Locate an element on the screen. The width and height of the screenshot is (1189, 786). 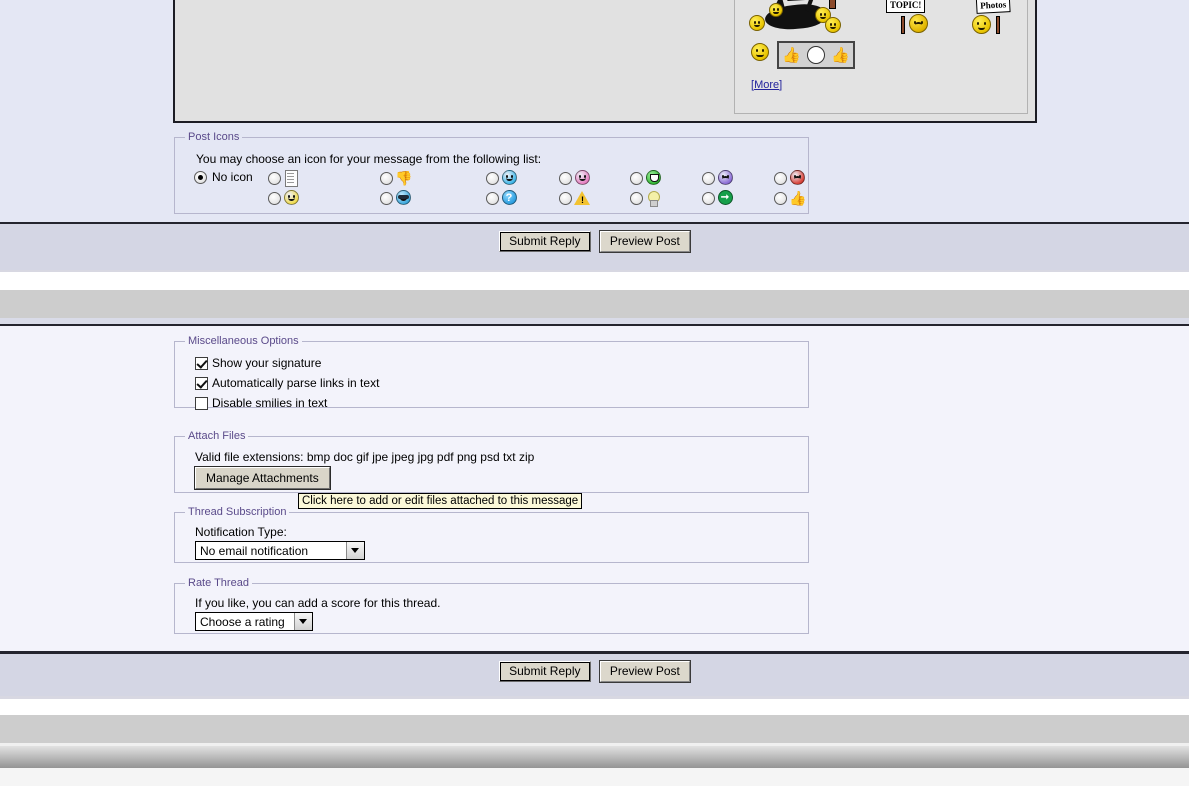
icon-lightbulb is located at coordinates (653, 198).